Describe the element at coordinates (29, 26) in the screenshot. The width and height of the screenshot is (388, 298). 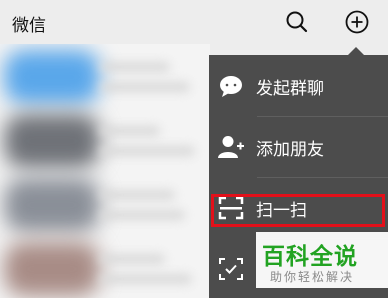
I see `page-title: 微信` at that location.